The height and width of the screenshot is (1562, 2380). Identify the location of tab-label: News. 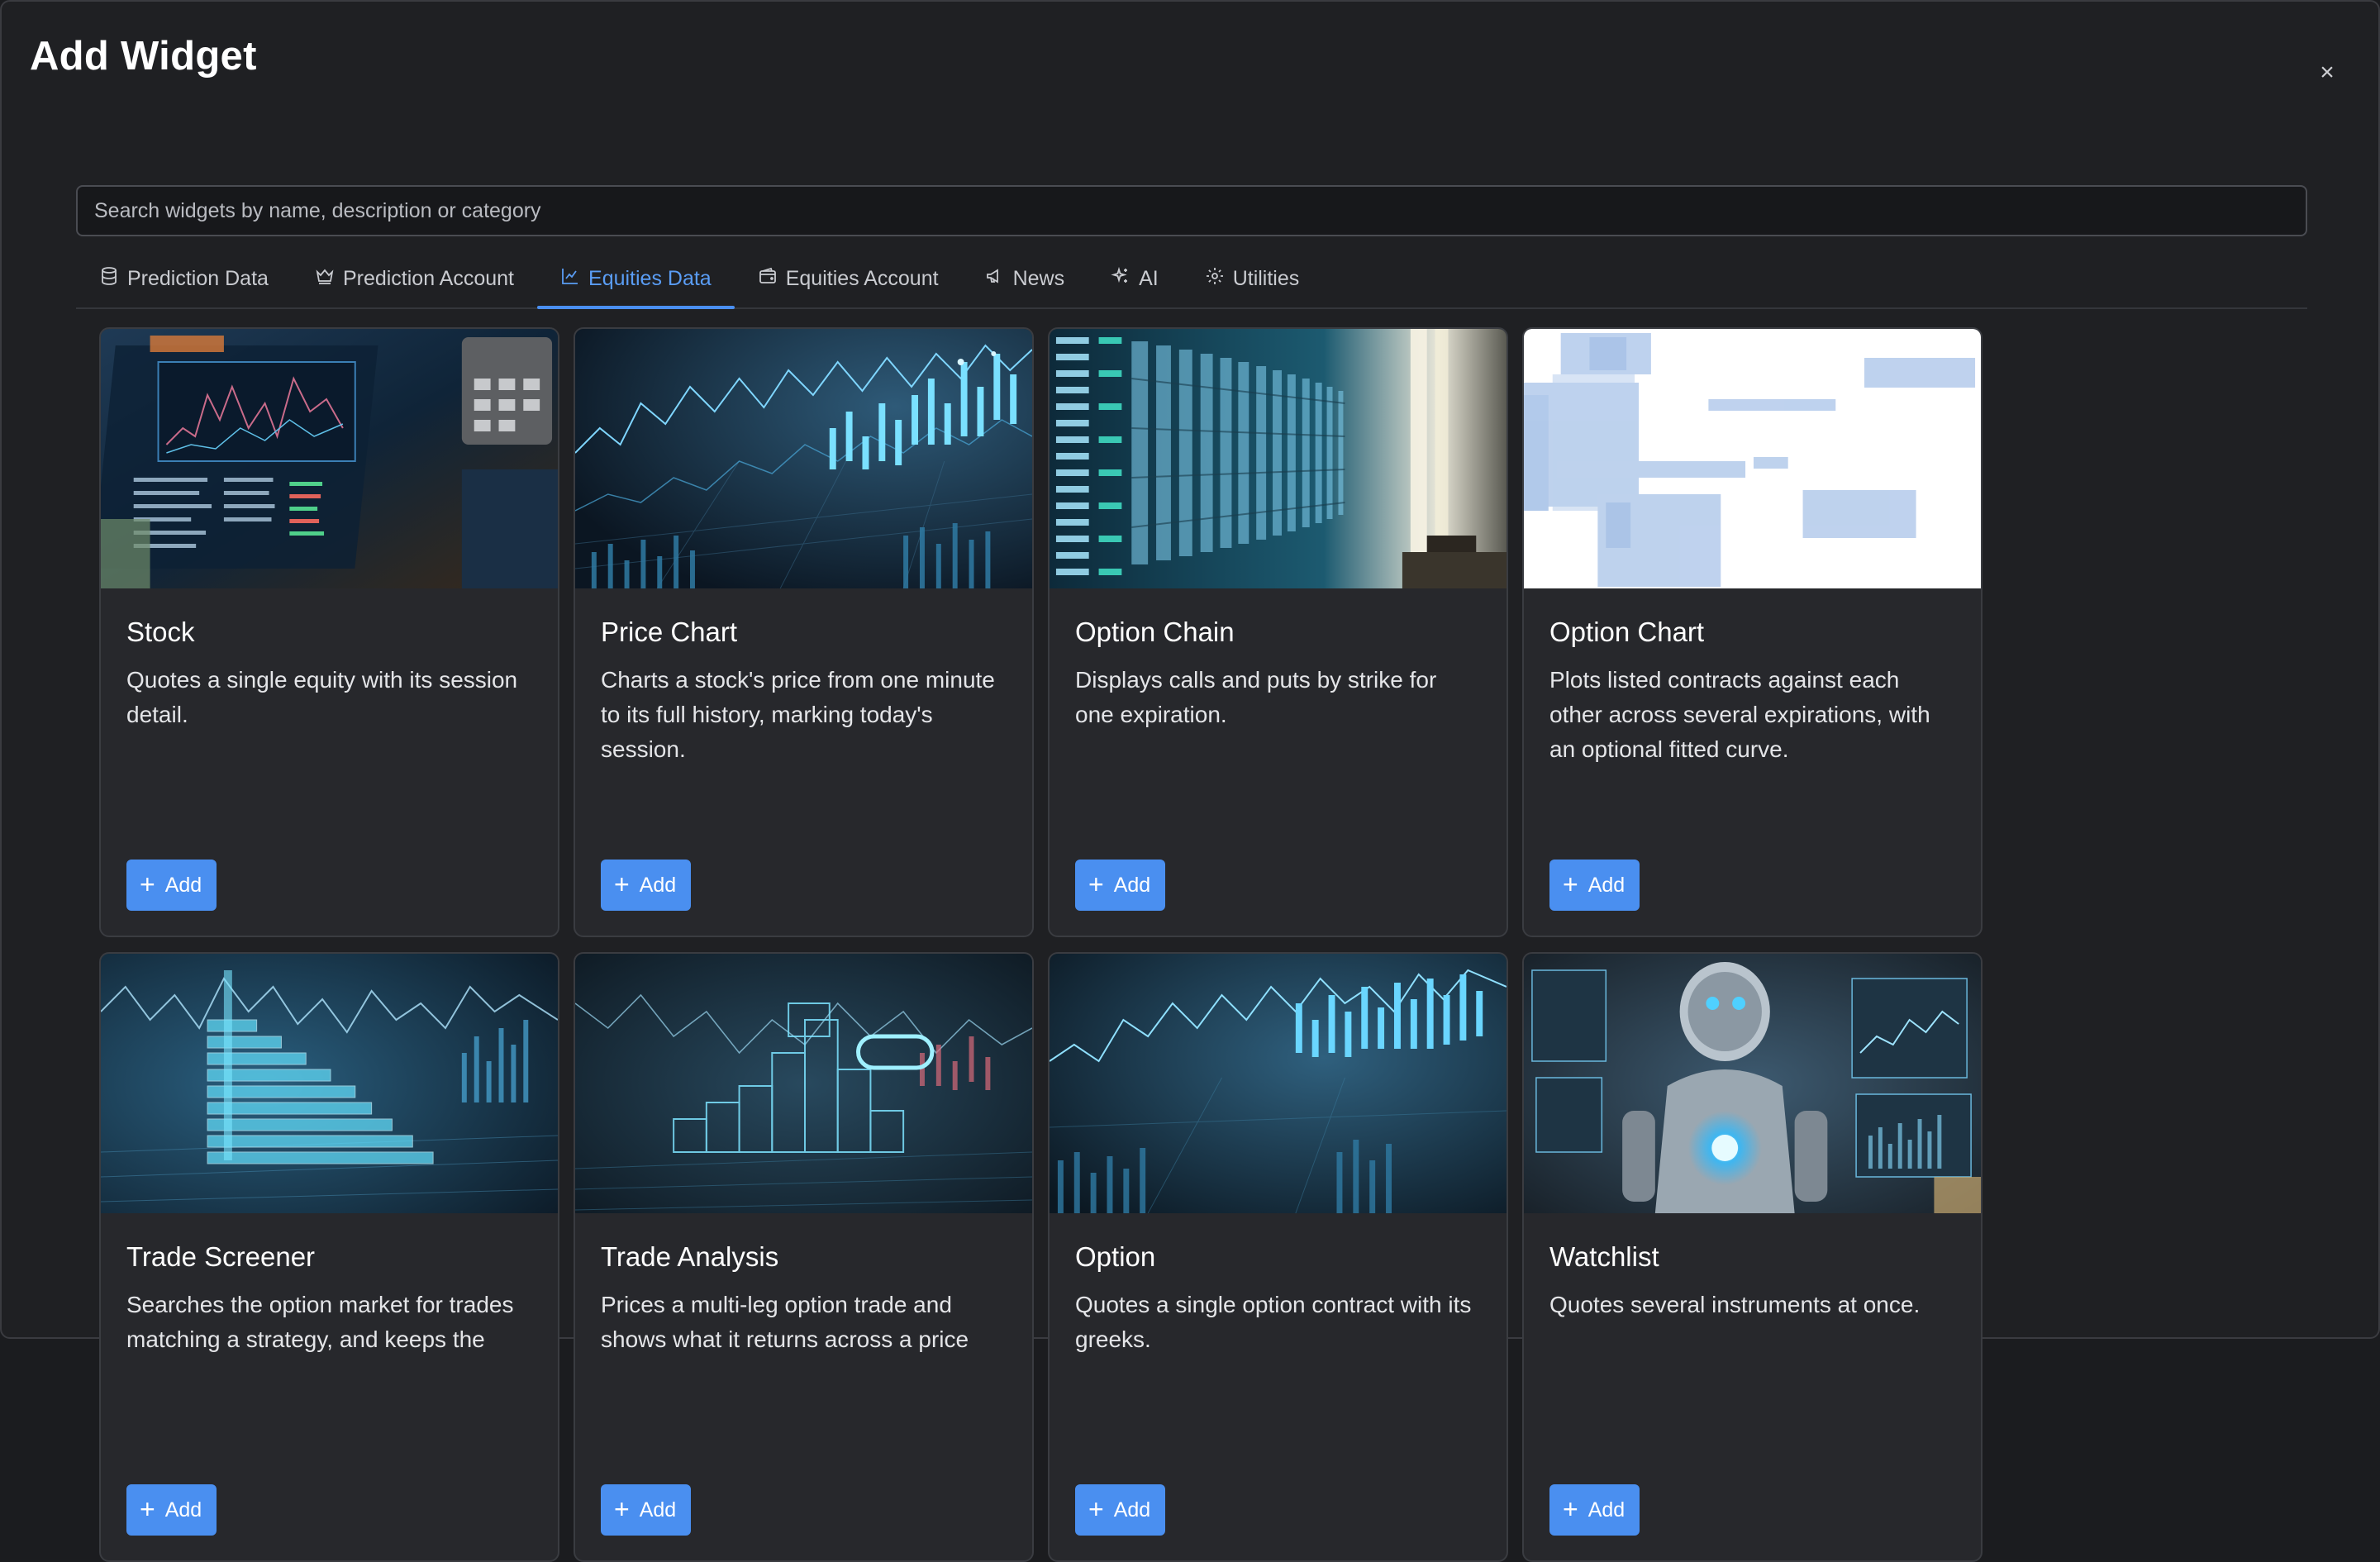
(1038, 278).